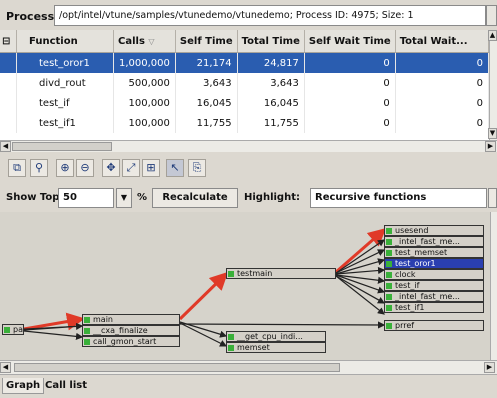  I want to click on graph-node-testmain: testmain, so click(281, 273).